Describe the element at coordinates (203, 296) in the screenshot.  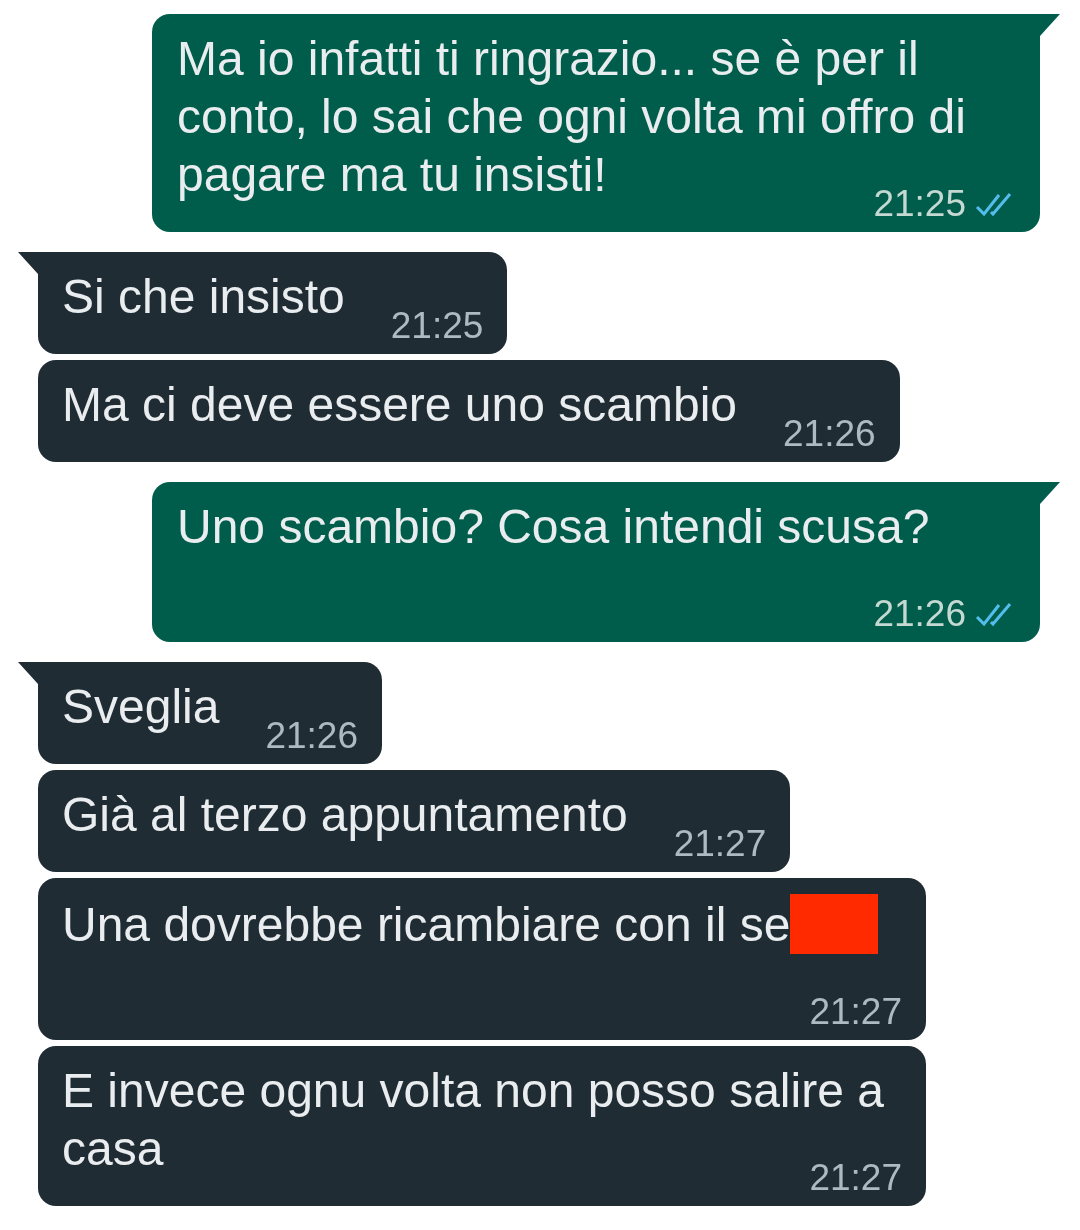
I see `message-text: Si che insisto` at that location.